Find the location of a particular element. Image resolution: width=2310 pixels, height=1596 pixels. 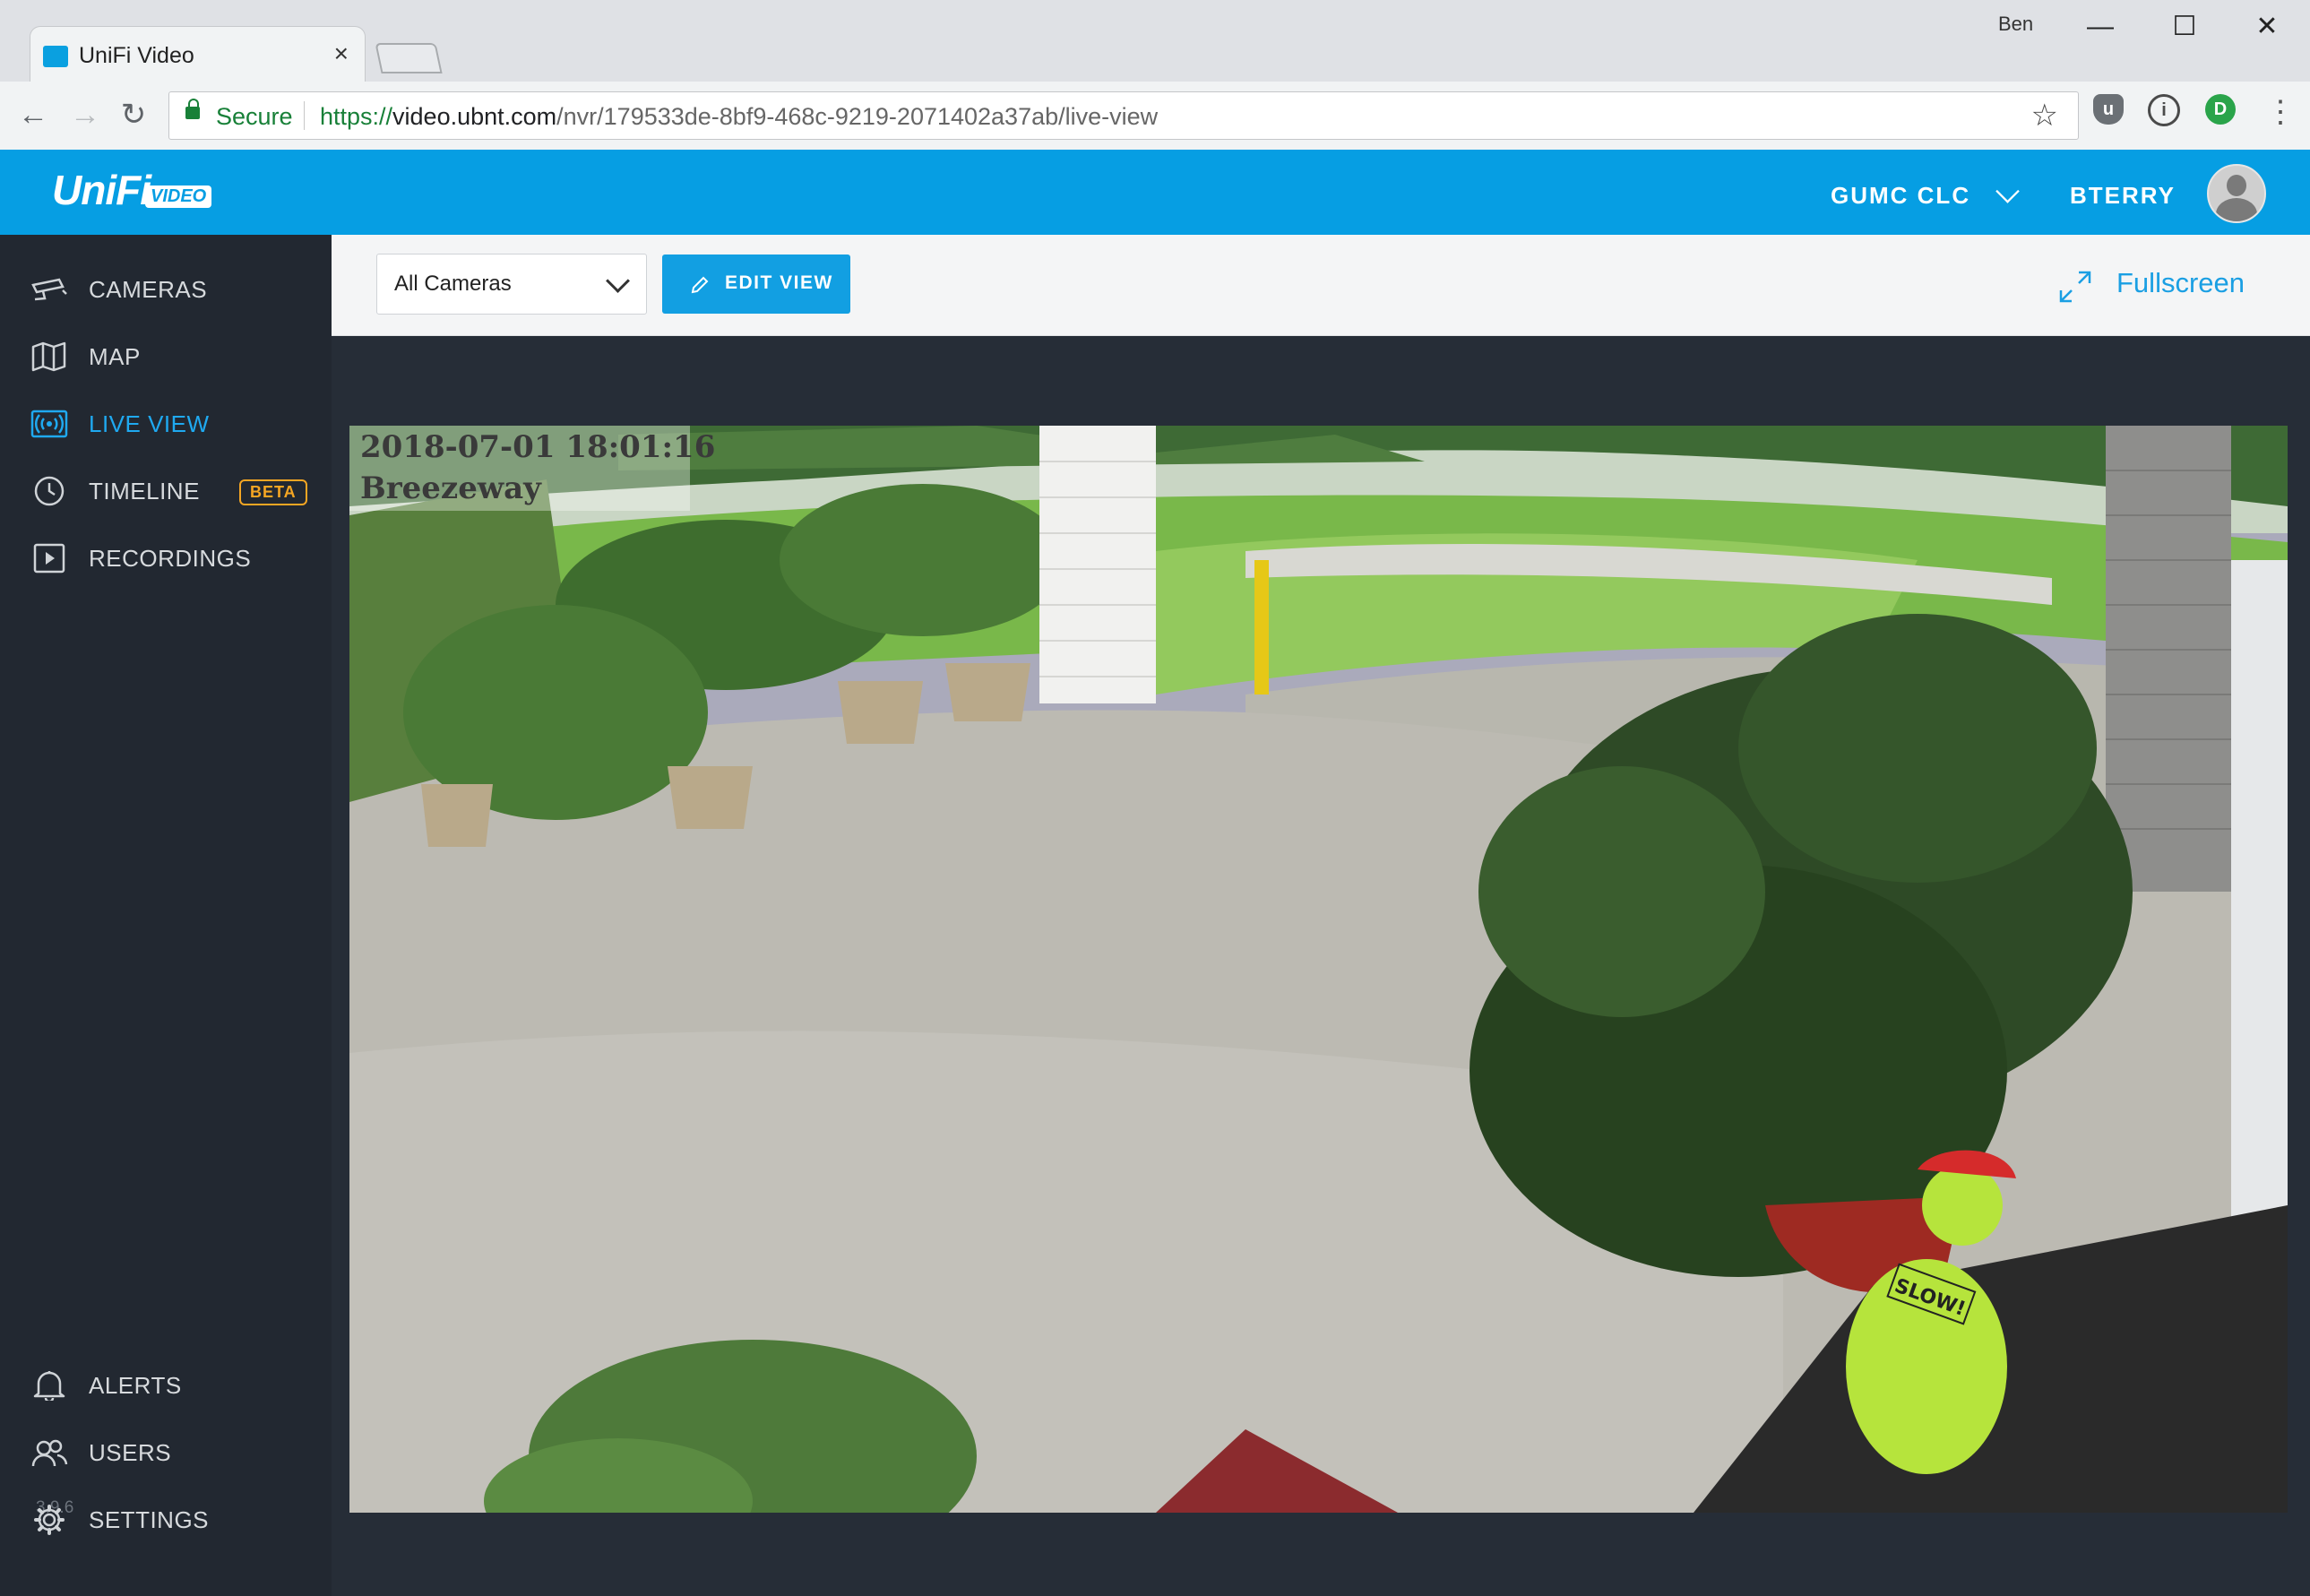

camera-filter-select: All Cameras is located at coordinates (511, 285).